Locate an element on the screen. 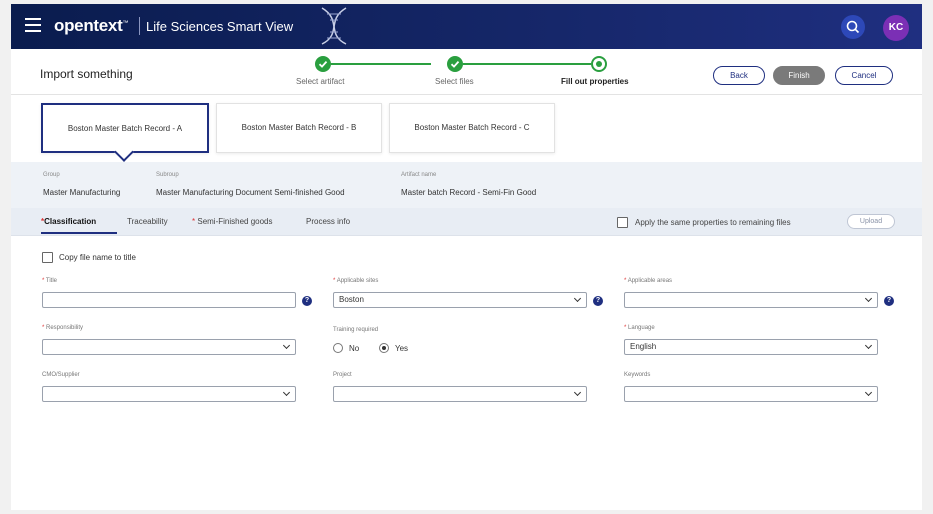  training-yes-label: Yes is located at coordinates (402, 348).